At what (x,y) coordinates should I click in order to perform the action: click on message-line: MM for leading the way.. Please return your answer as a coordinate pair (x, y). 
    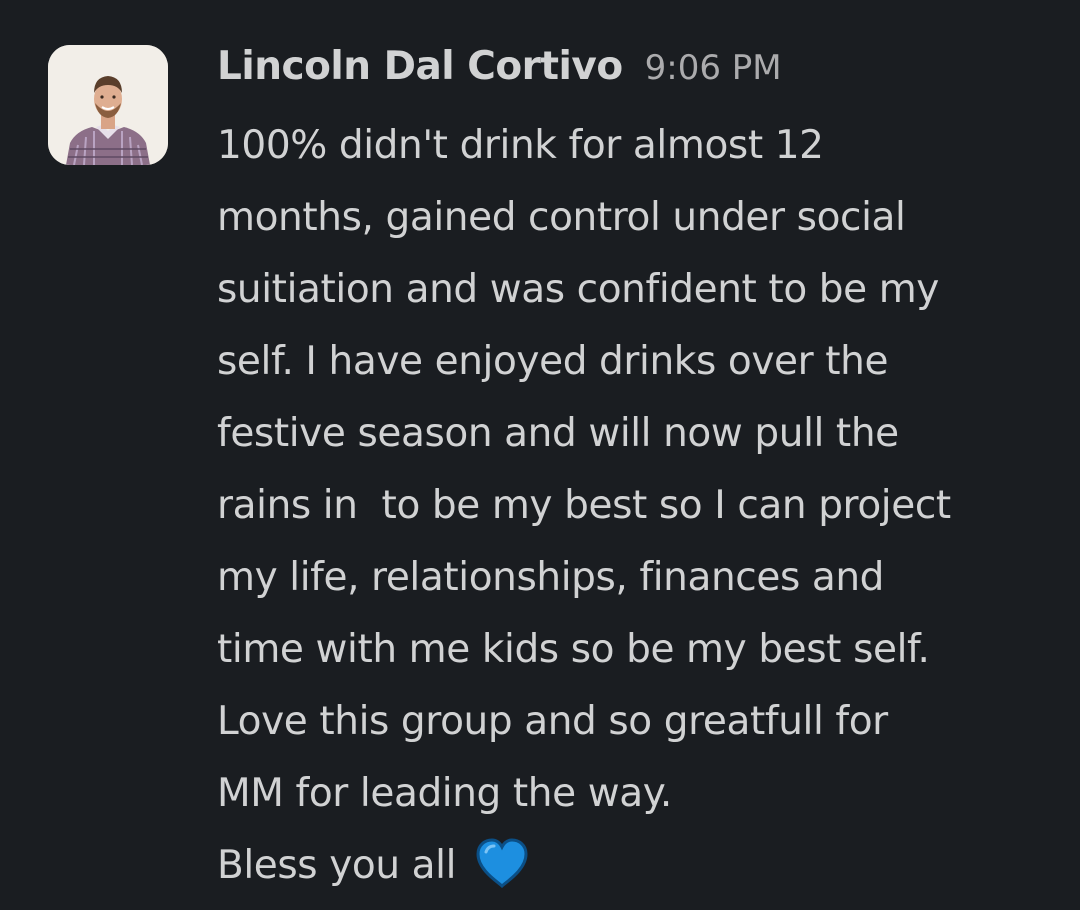
    Looking at the image, I should click on (444, 793).